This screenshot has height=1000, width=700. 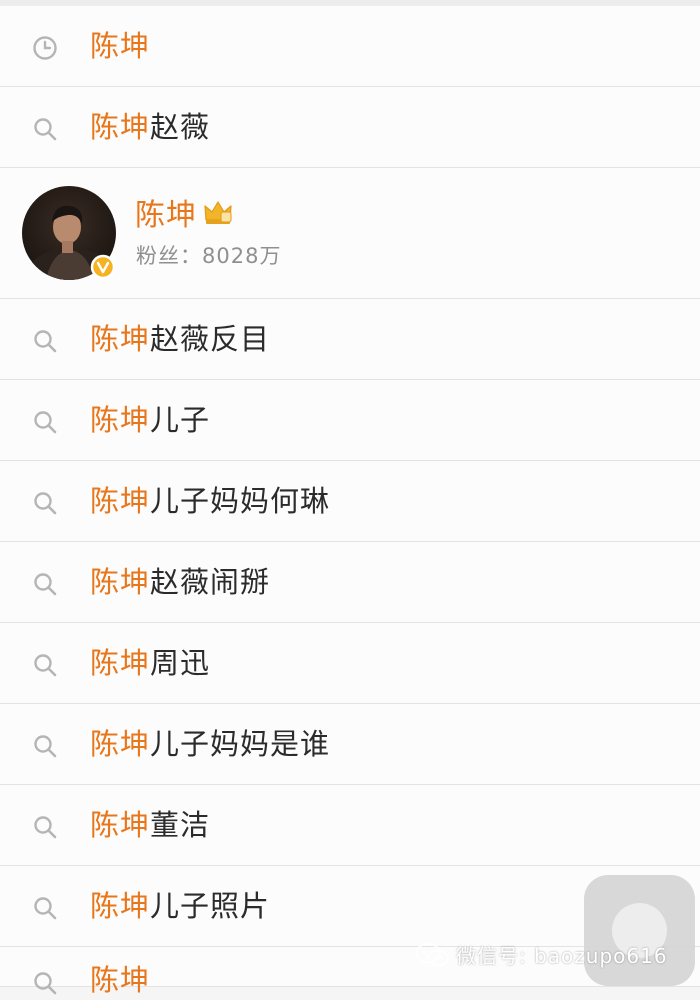 I want to click on suggestion-text: 陈坤儿子照片, so click(x=180, y=906).